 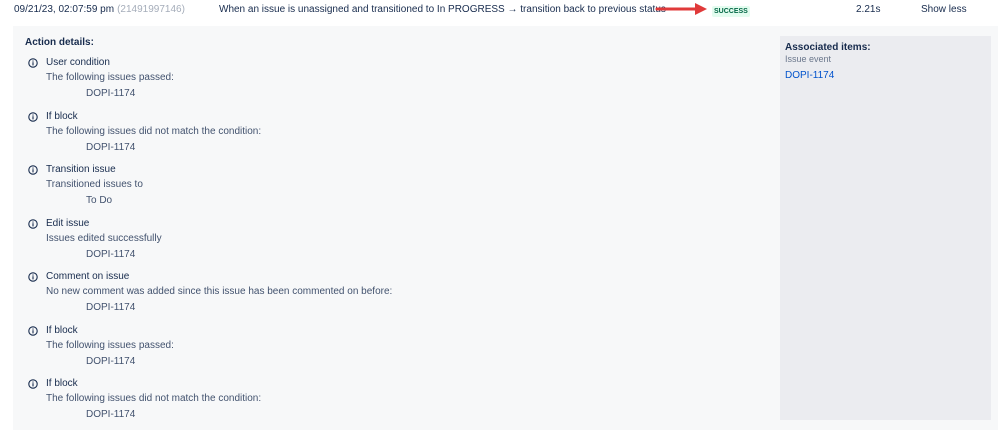 What do you see at coordinates (94, 184) in the screenshot?
I see `action-description: Transitioned issues to` at bounding box center [94, 184].